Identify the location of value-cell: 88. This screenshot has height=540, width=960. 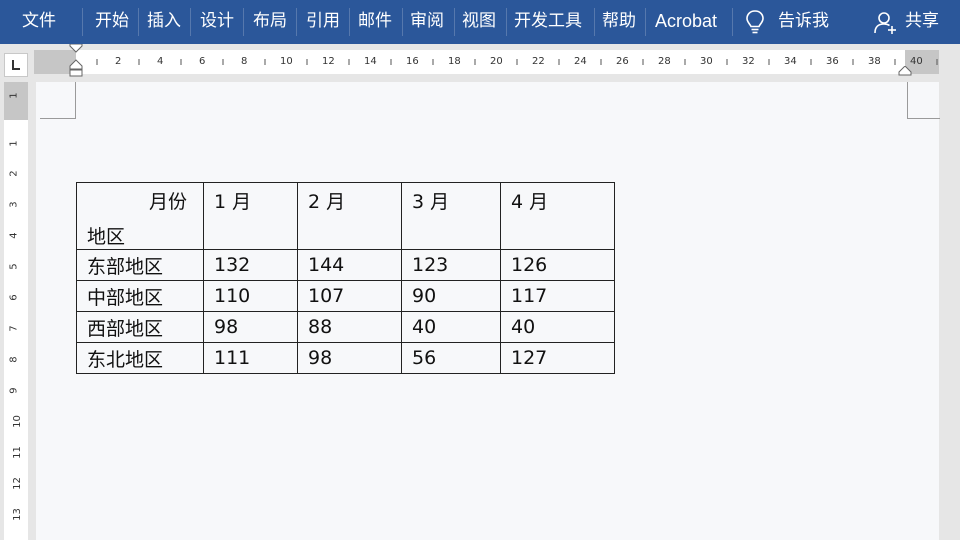
(349, 327).